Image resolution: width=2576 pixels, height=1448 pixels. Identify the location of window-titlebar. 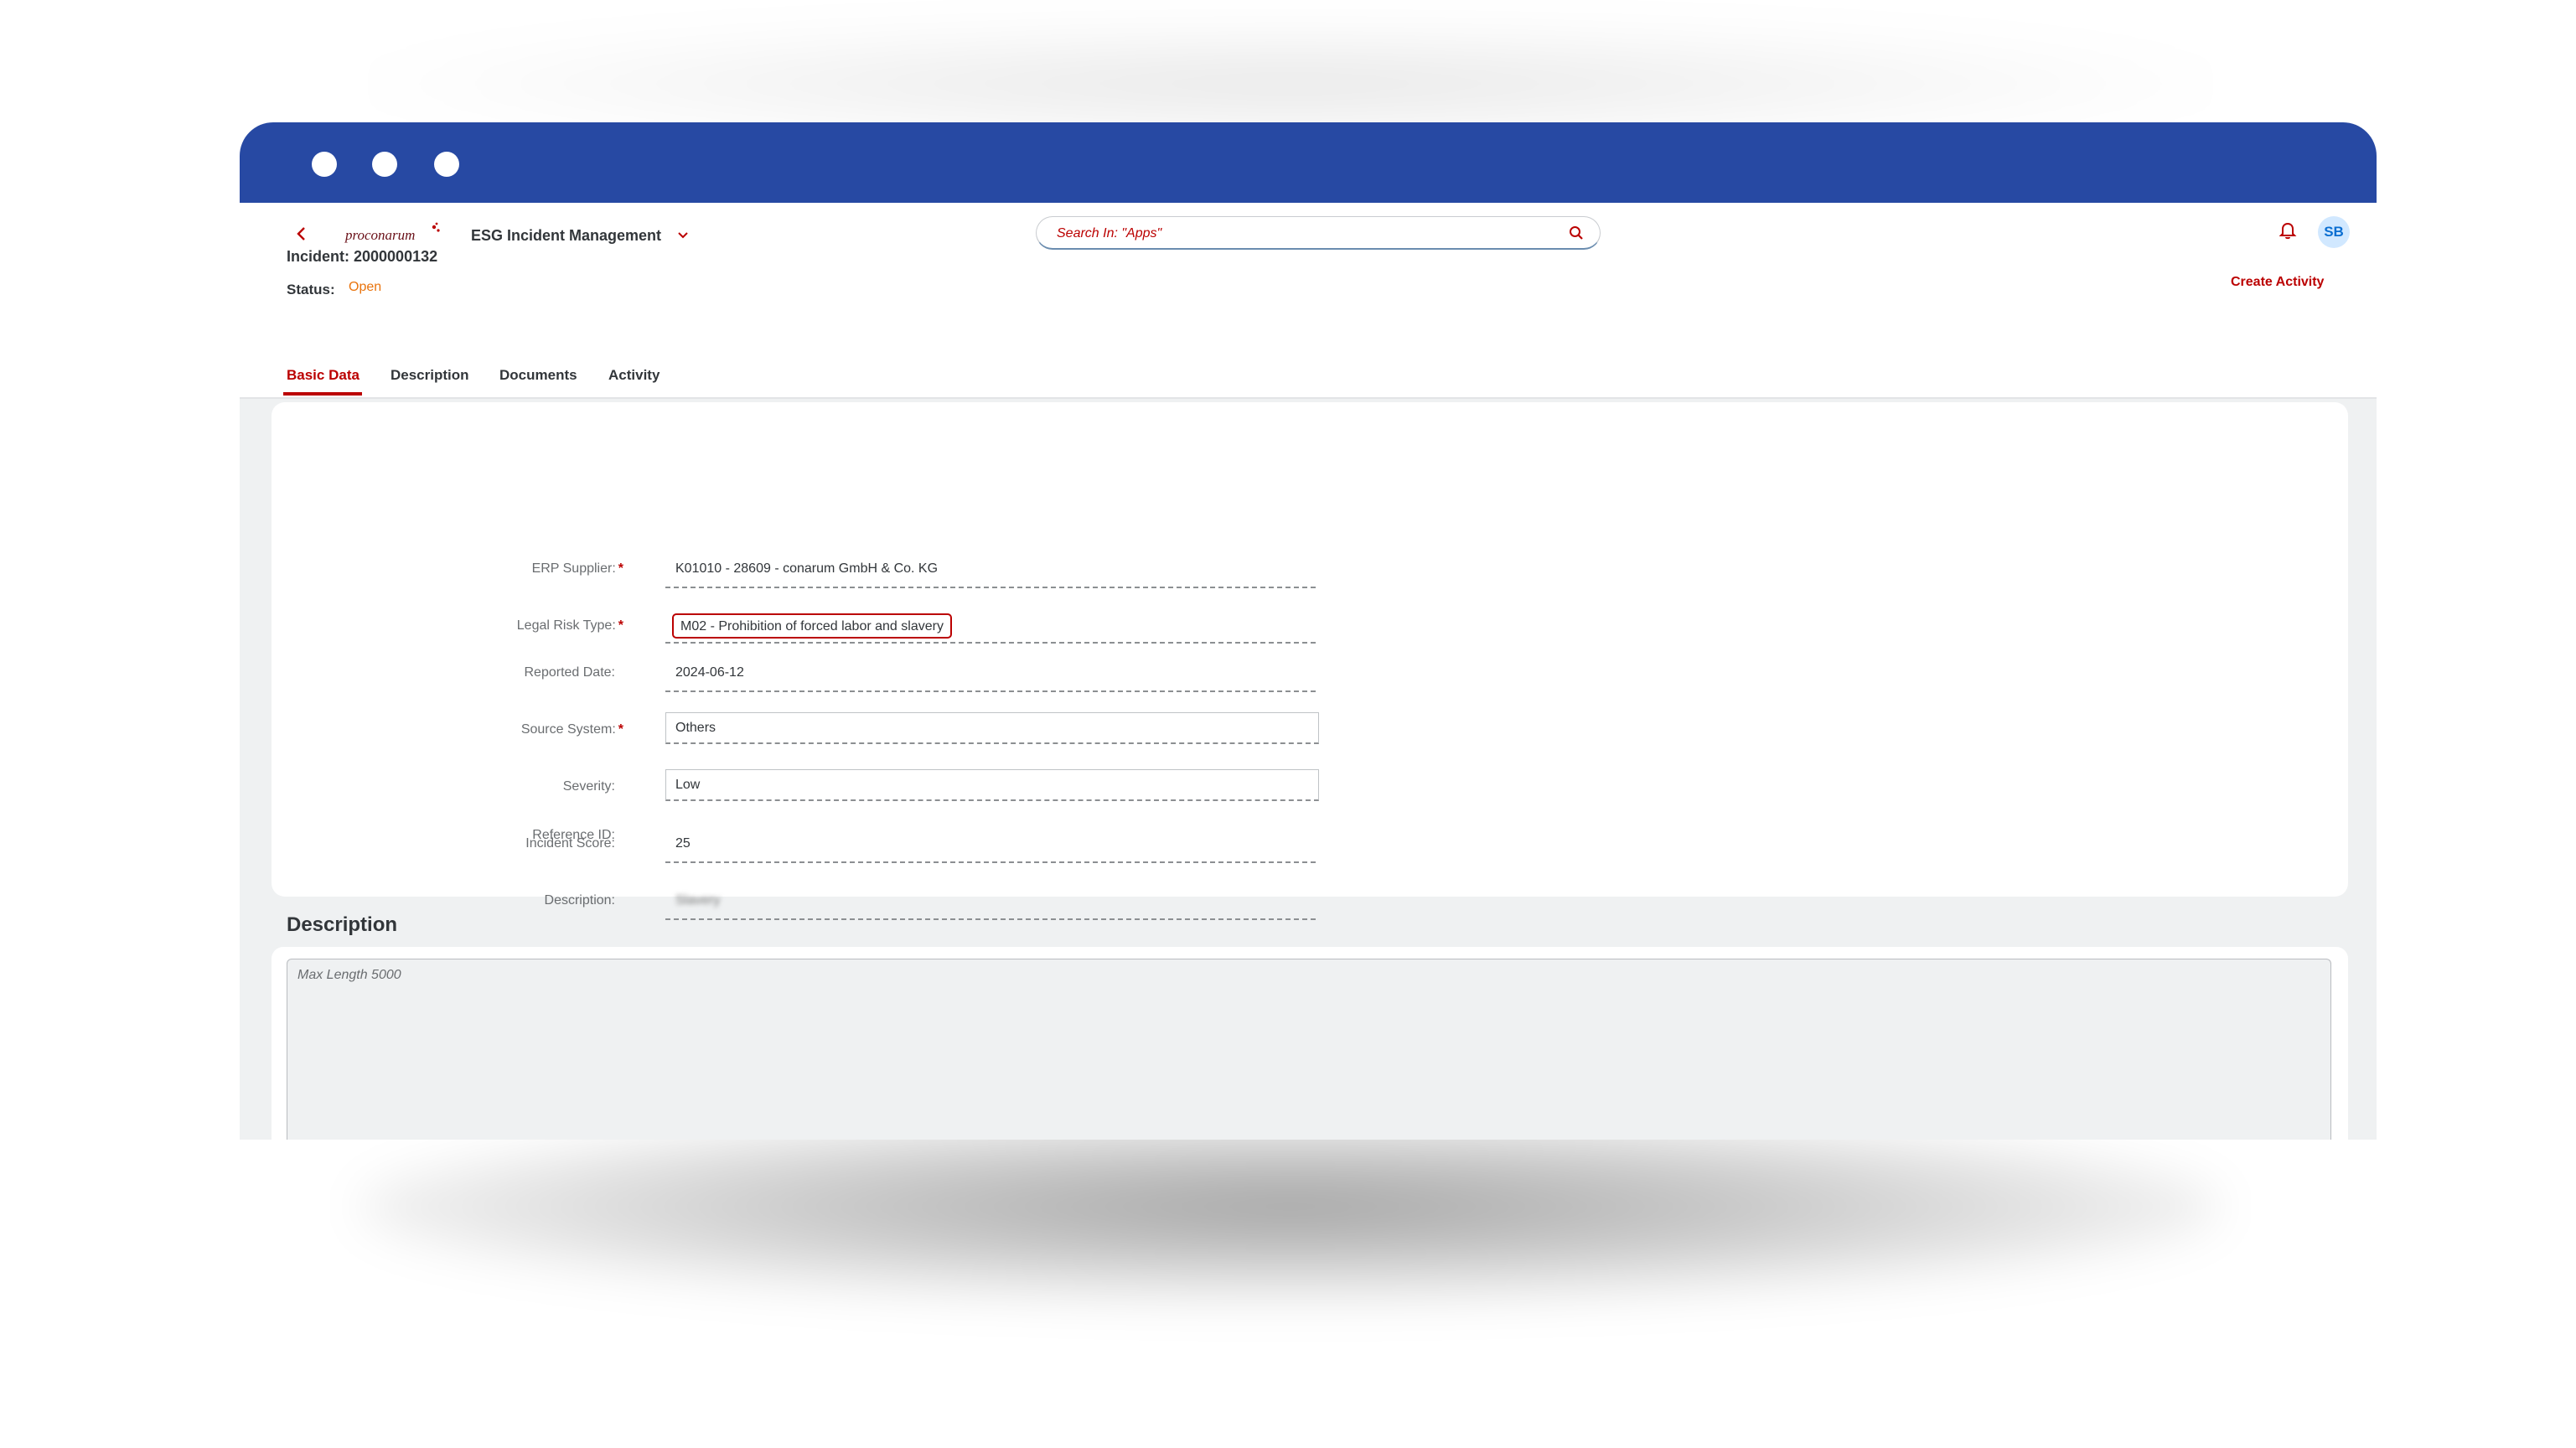
(1308, 162).